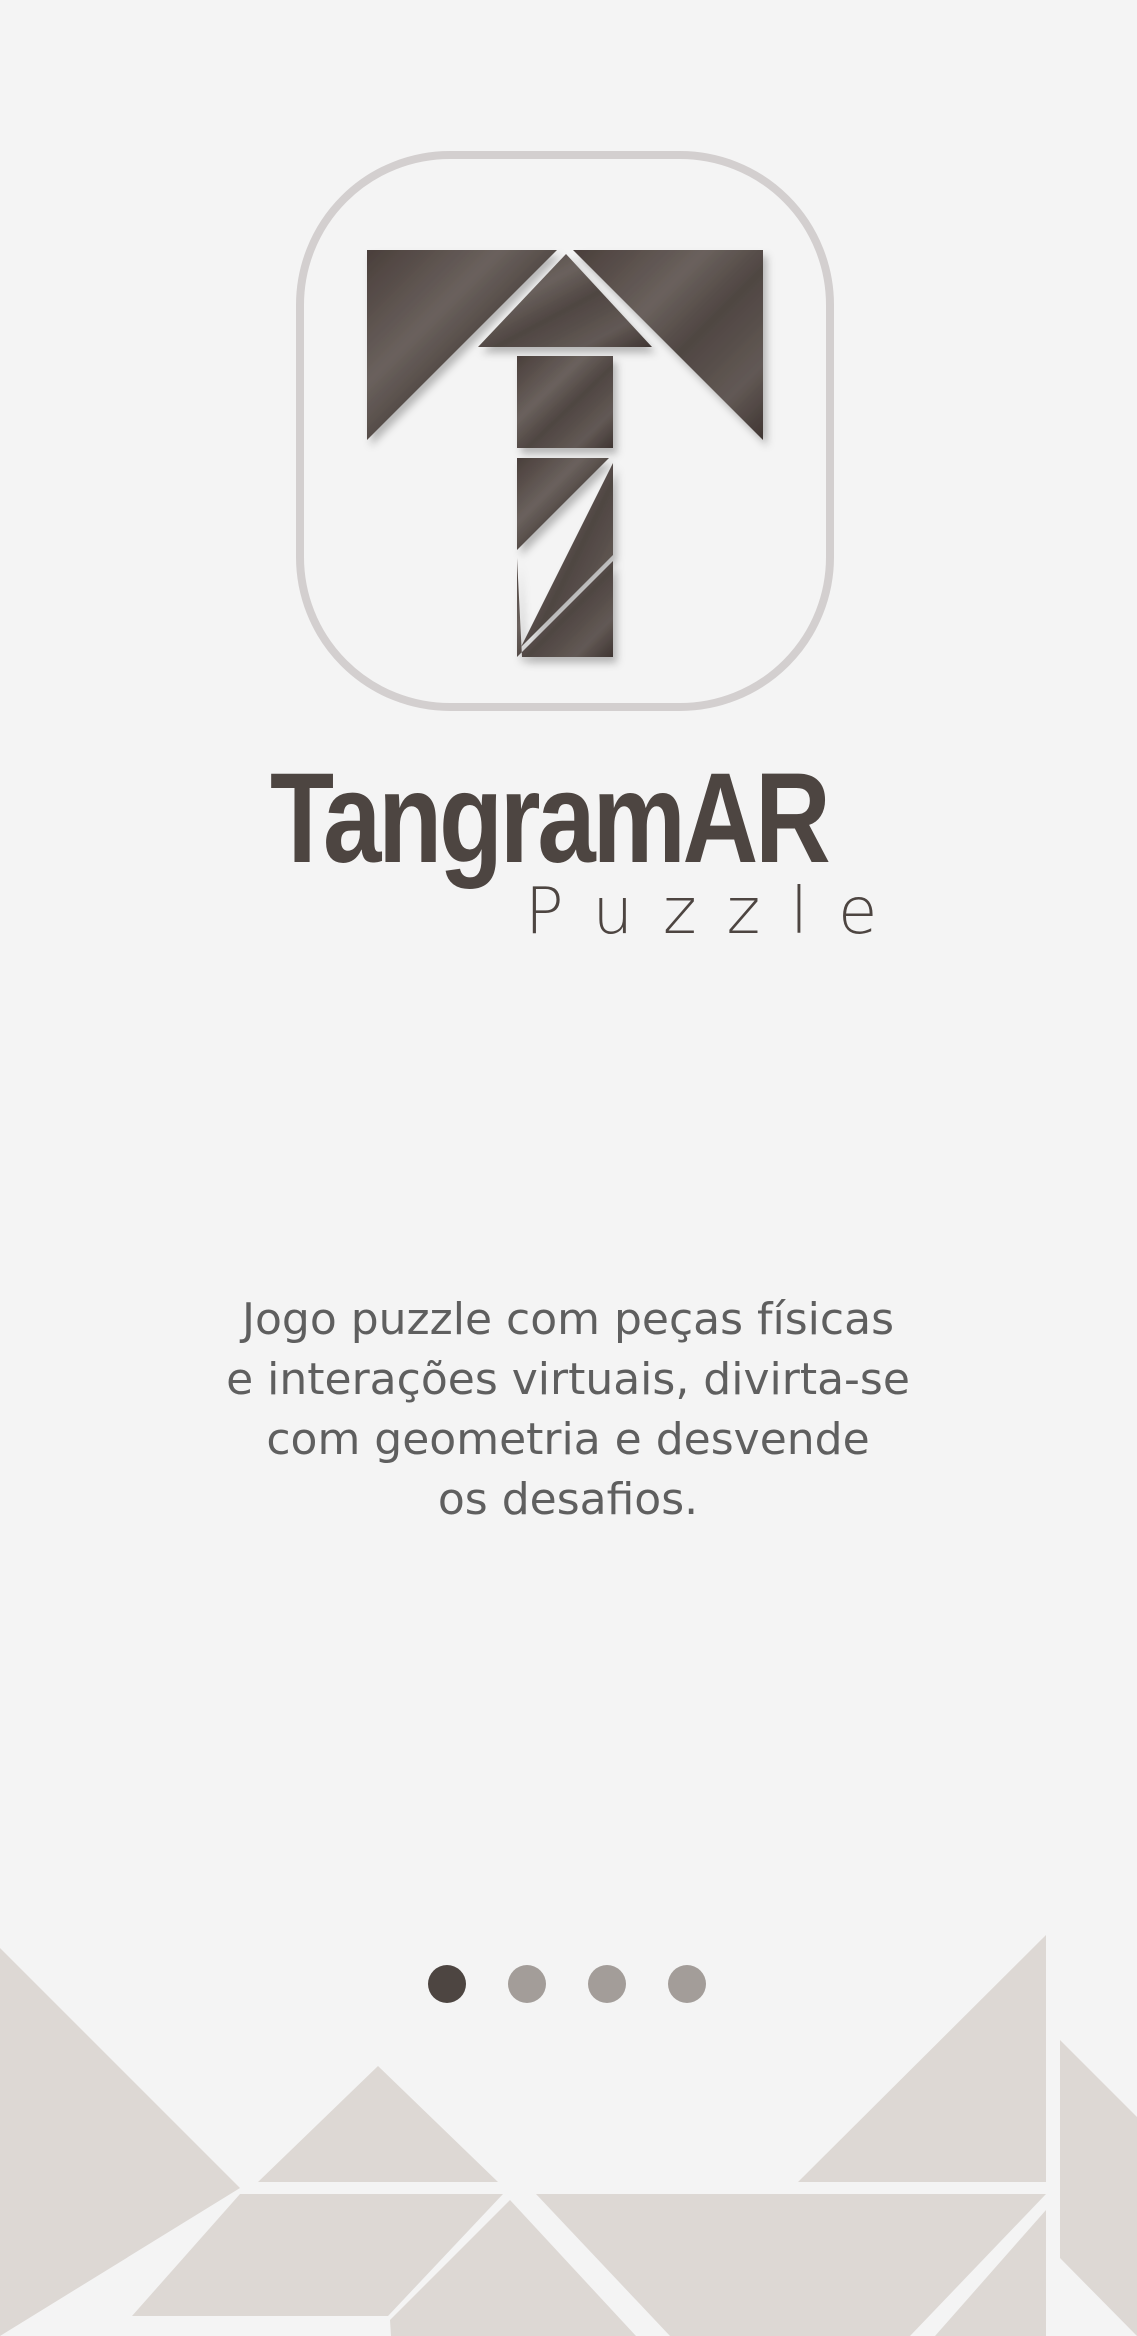 This screenshot has height=2336, width=1137. I want to click on description-line: Jogo puzzle com peças físicas, so click(568, 1319).